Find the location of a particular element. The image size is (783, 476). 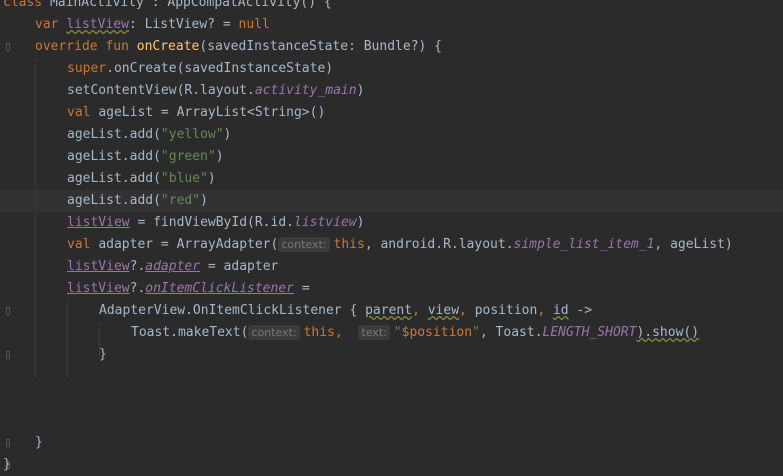

code-token: = adapter is located at coordinates (239, 266).